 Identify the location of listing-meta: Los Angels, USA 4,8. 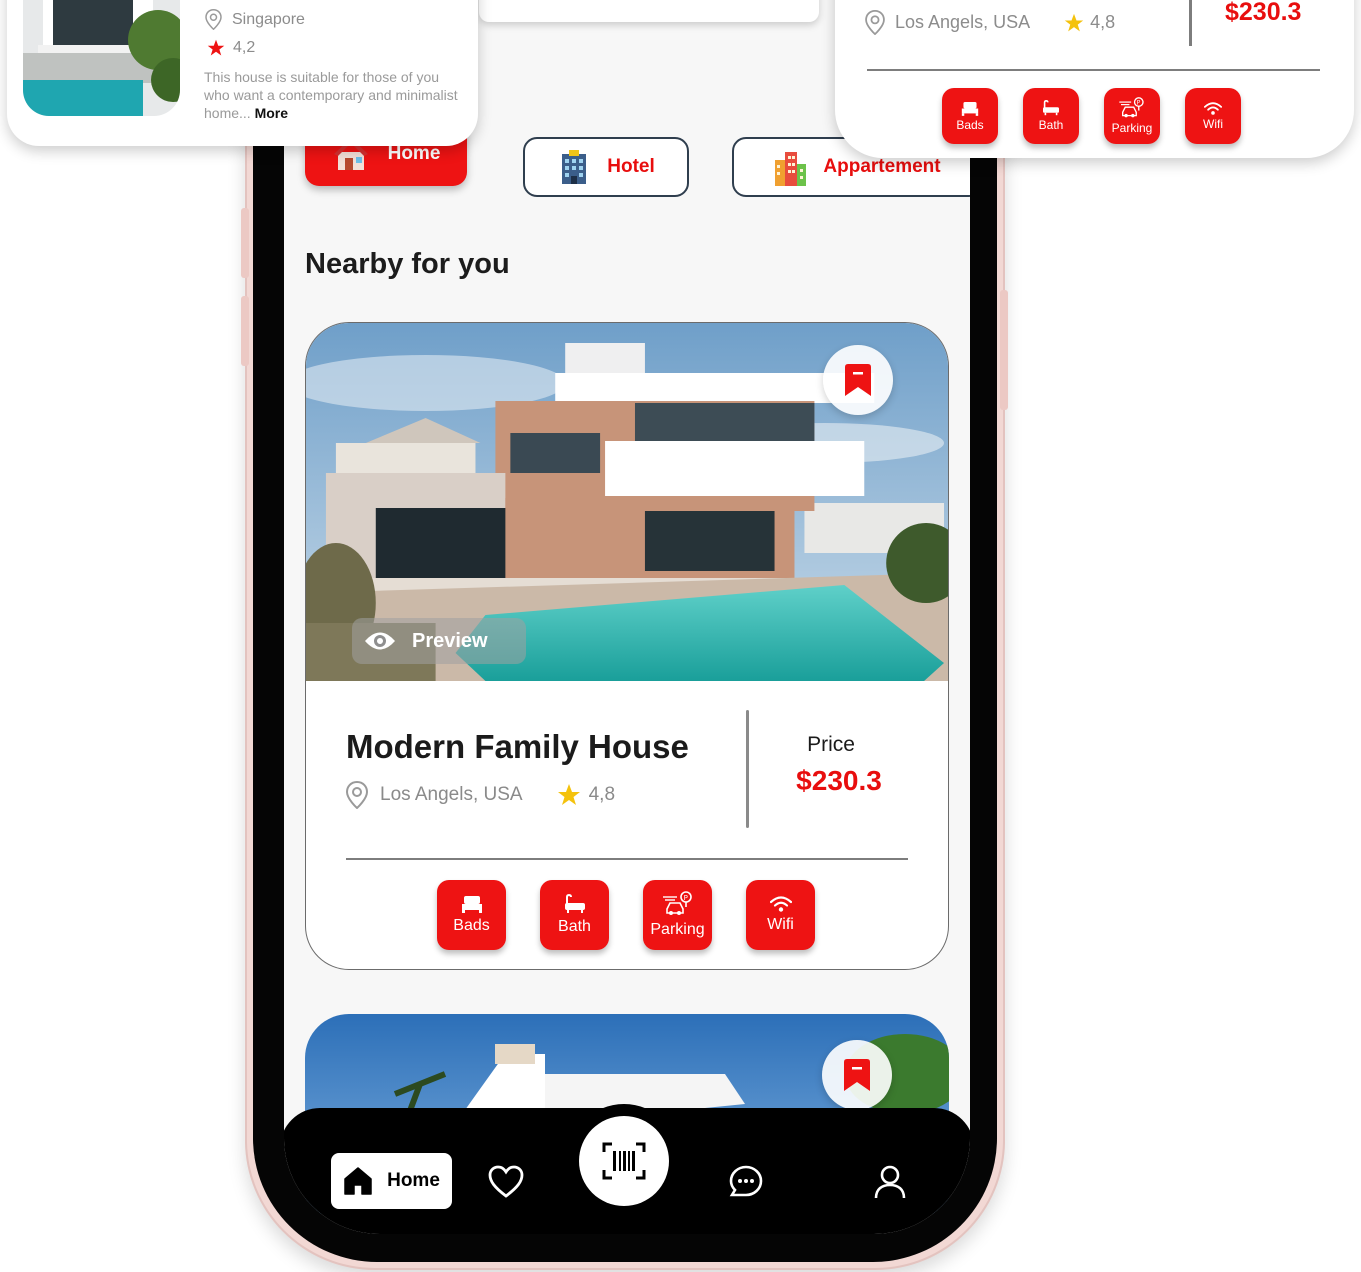
(990, 22).